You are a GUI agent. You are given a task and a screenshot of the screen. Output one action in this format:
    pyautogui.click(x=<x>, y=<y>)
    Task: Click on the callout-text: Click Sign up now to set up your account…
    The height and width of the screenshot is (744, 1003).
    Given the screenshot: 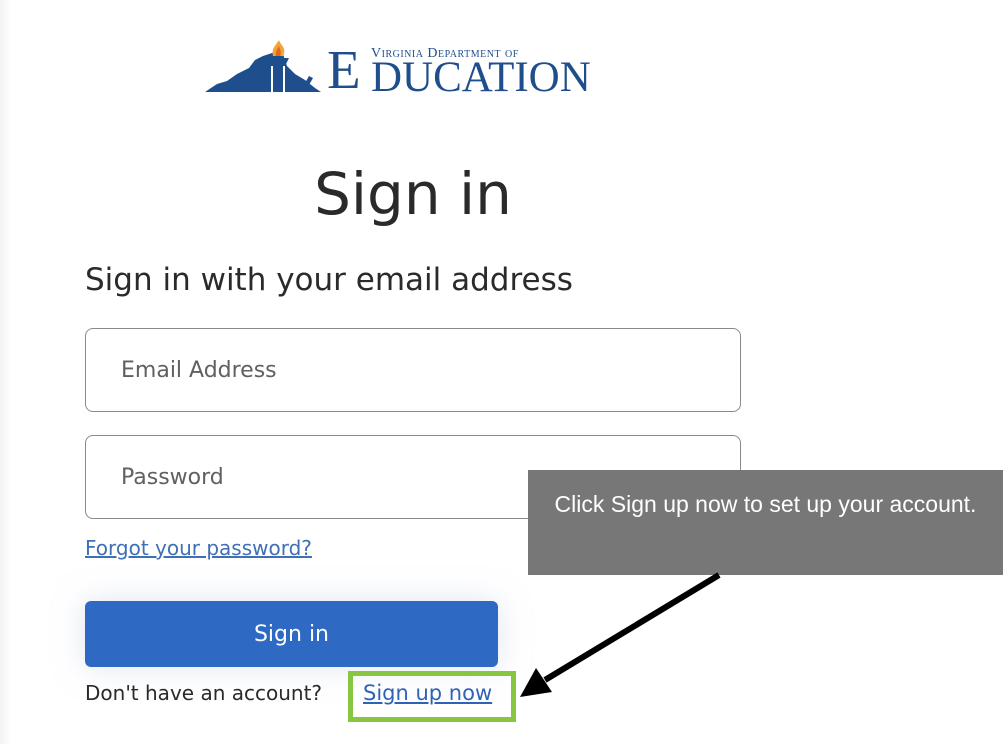 What is the action you would take?
    pyautogui.click(x=765, y=504)
    